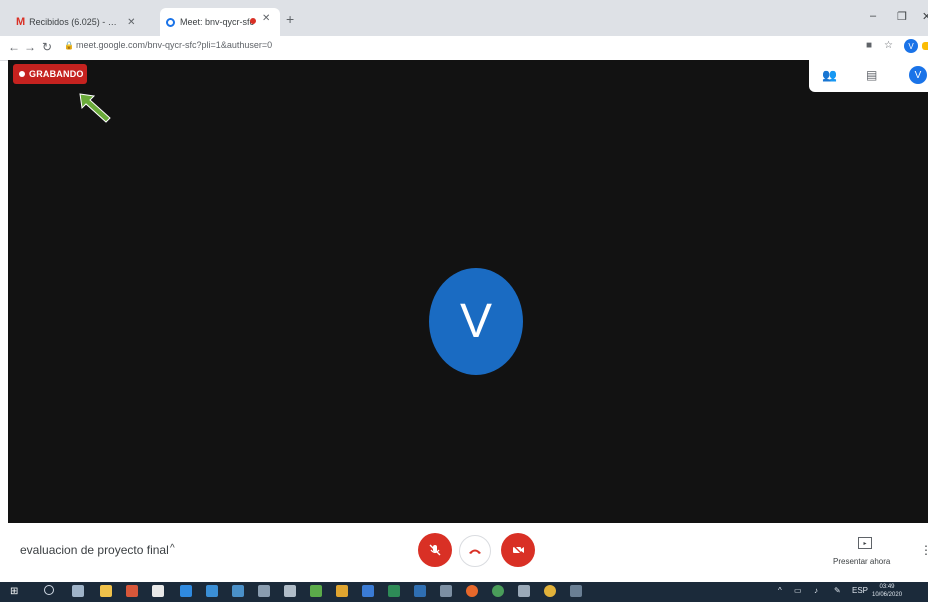  What do you see at coordinates (158, 591) in the screenshot?
I see `store-icon` at bounding box center [158, 591].